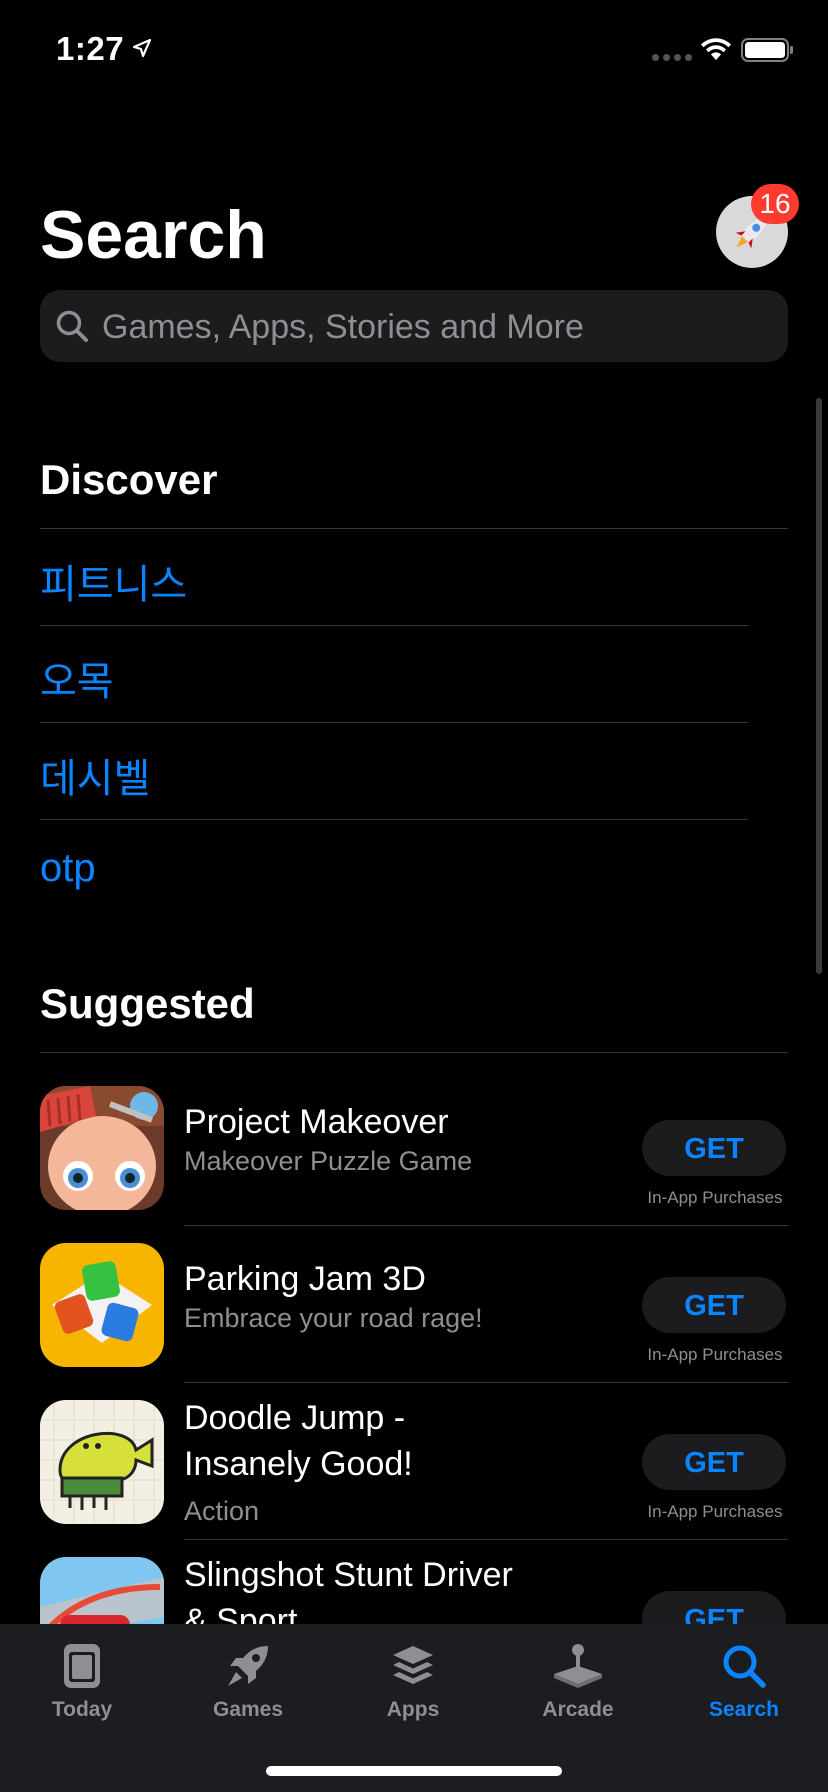 The width and height of the screenshot is (828, 1792). Describe the element at coordinates (578, 1709) in the screenshot. I see `tab-label: Arcade` at that location.